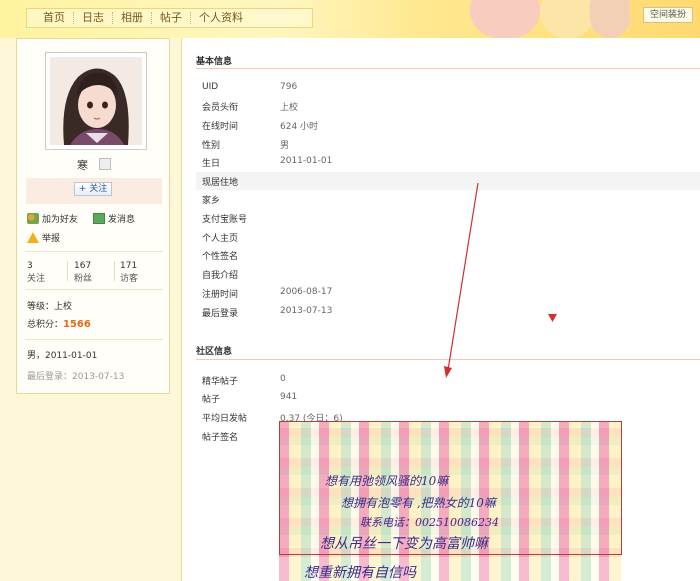  I want to click on stat-fans: 167 粉丝, so click(83, 272).